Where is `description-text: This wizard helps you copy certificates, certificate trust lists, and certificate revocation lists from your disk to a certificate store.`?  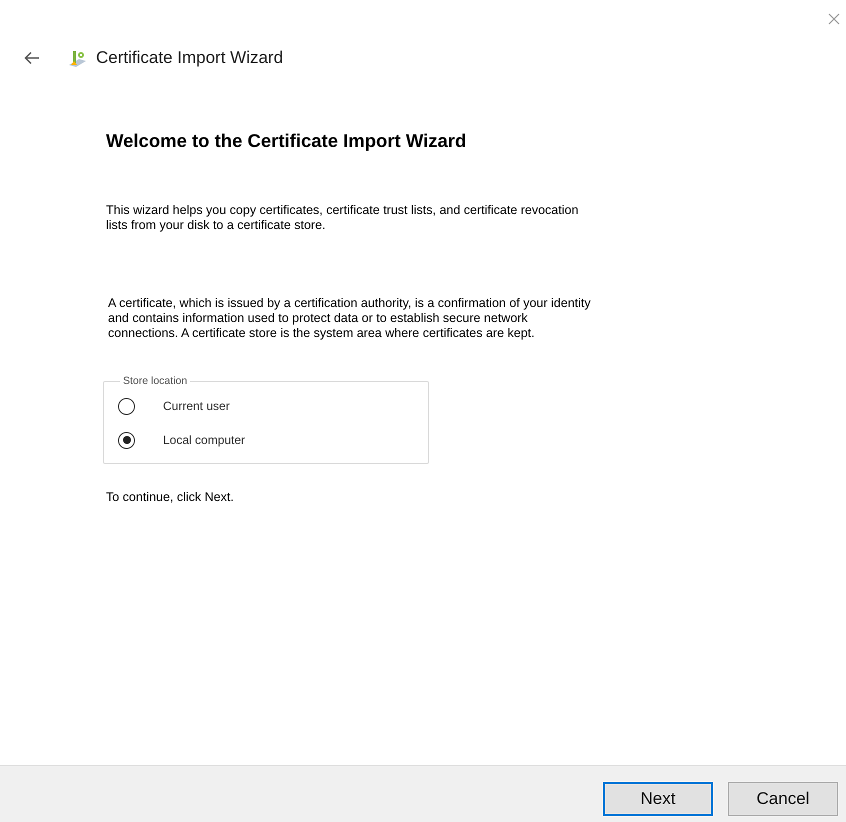 description-text: This wizard helps you copy certificates, certificate trust lists, and certificate revocation lists from your disk to a certificate store. is located at coordinates (343, 218).